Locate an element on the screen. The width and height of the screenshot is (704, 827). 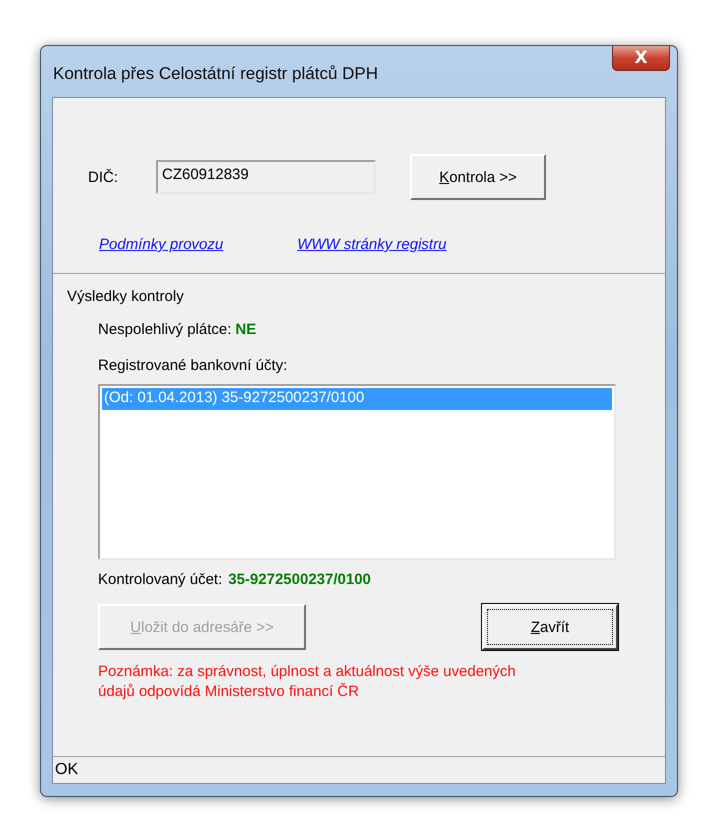
unreliable-value: NE is located at coordinates (245, 329).